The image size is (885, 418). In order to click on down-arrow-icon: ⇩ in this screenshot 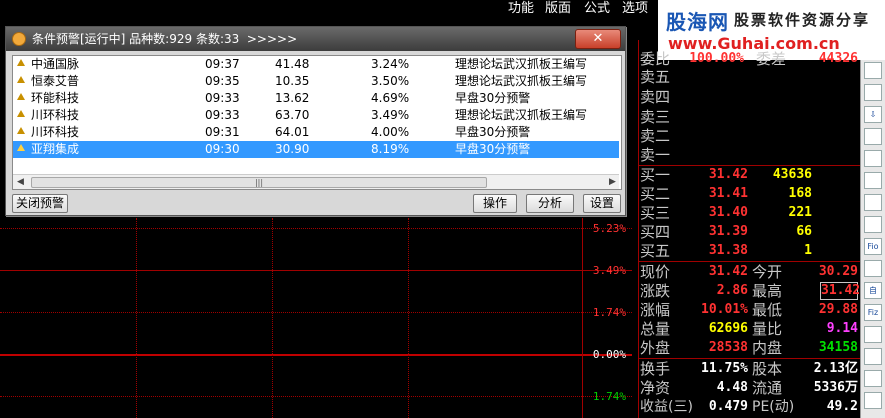, I will do `click(873, 114)`.